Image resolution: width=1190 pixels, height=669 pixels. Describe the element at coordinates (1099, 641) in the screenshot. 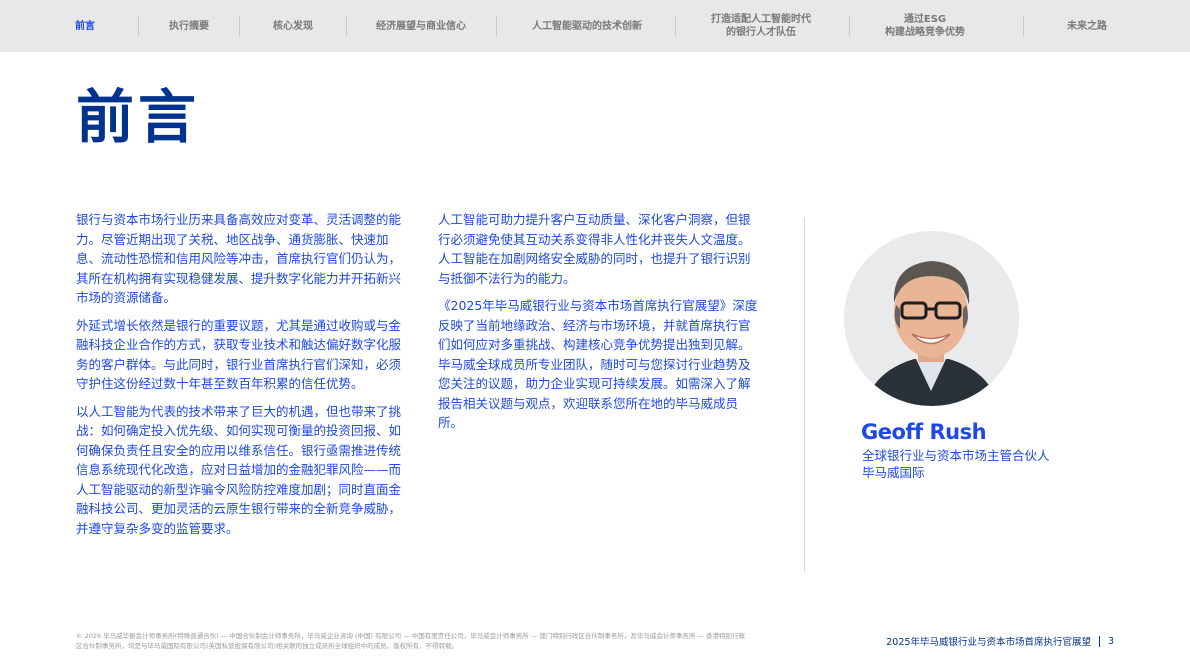

I see `footer-separator` at that location.